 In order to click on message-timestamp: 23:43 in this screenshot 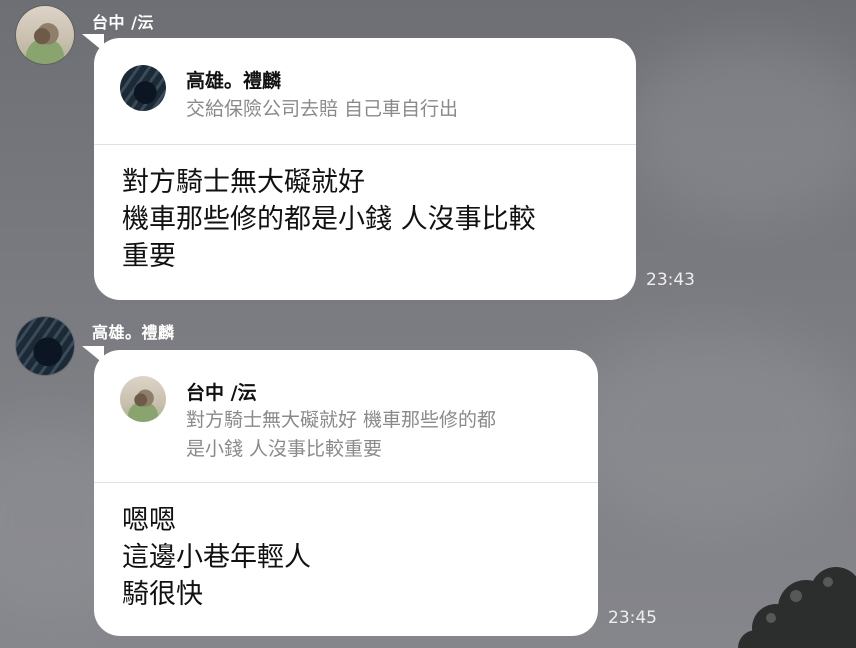, I will do `click(670, 280)`.